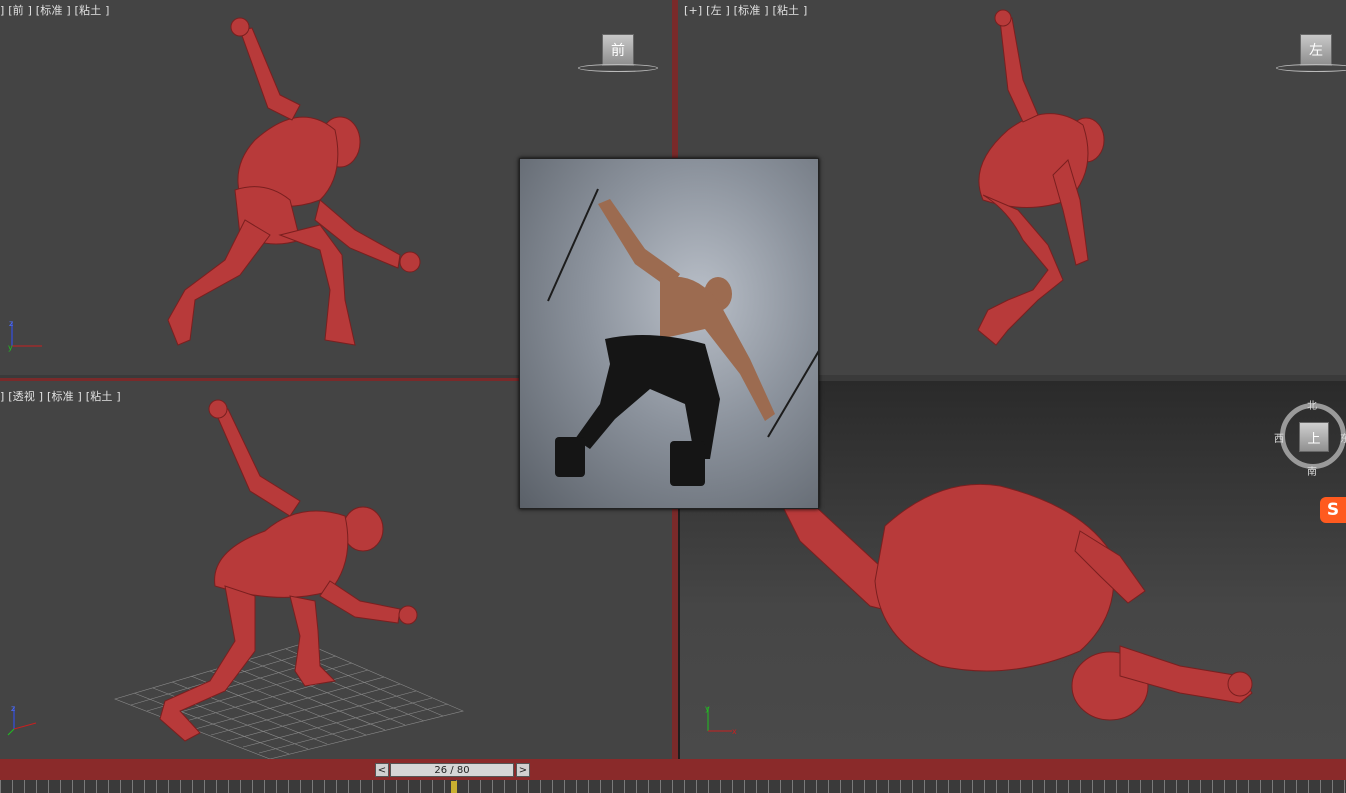 This screenshot has height=793, width=1346. I want to click on compass-south: 南, so click(1312, 470).